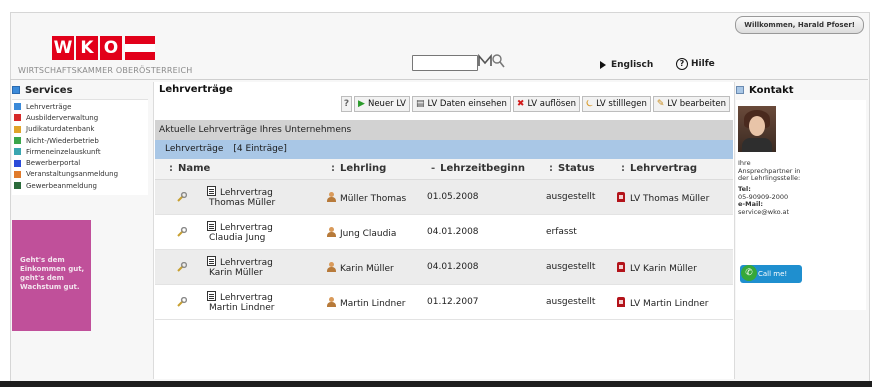 This screenshot has width=872, height=387. Describe the element at coordinates (358, 169) in the screenshot. I see `column-lehrling: : Lehrling` at that location.